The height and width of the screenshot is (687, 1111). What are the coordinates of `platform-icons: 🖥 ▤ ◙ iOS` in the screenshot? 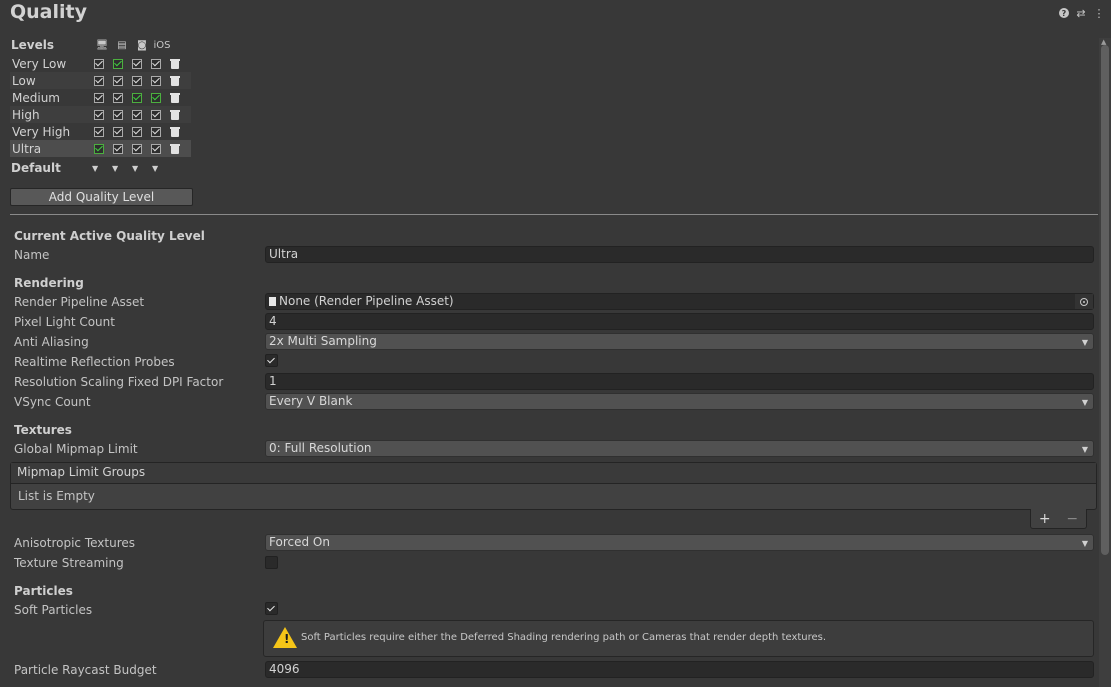 It's located at (132, 45).